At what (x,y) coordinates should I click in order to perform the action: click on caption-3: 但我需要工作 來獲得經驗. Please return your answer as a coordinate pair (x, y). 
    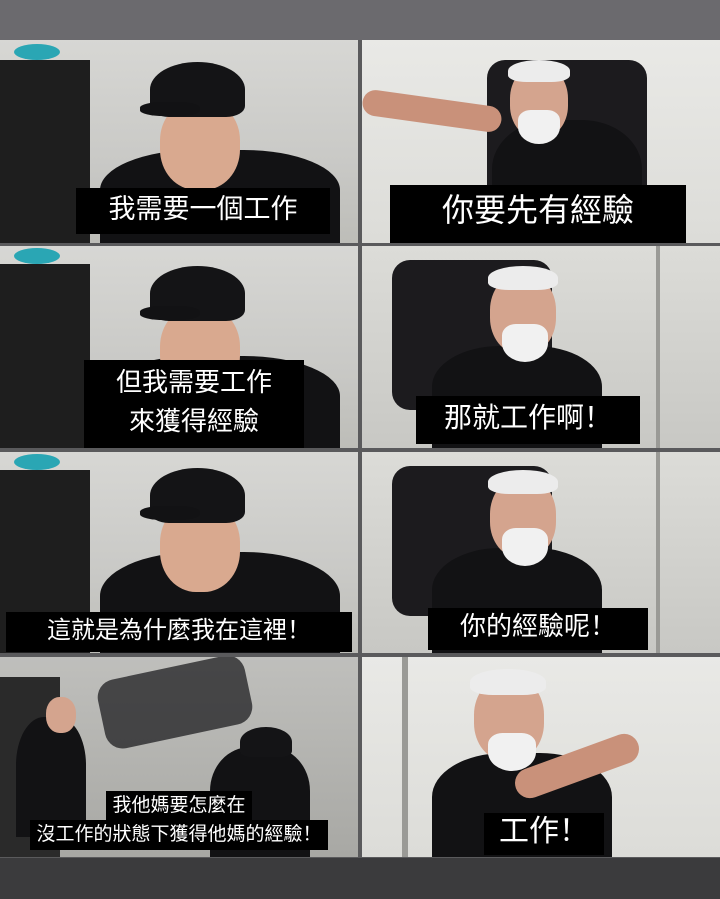
    Looking at the image, I should click on (194, 404).